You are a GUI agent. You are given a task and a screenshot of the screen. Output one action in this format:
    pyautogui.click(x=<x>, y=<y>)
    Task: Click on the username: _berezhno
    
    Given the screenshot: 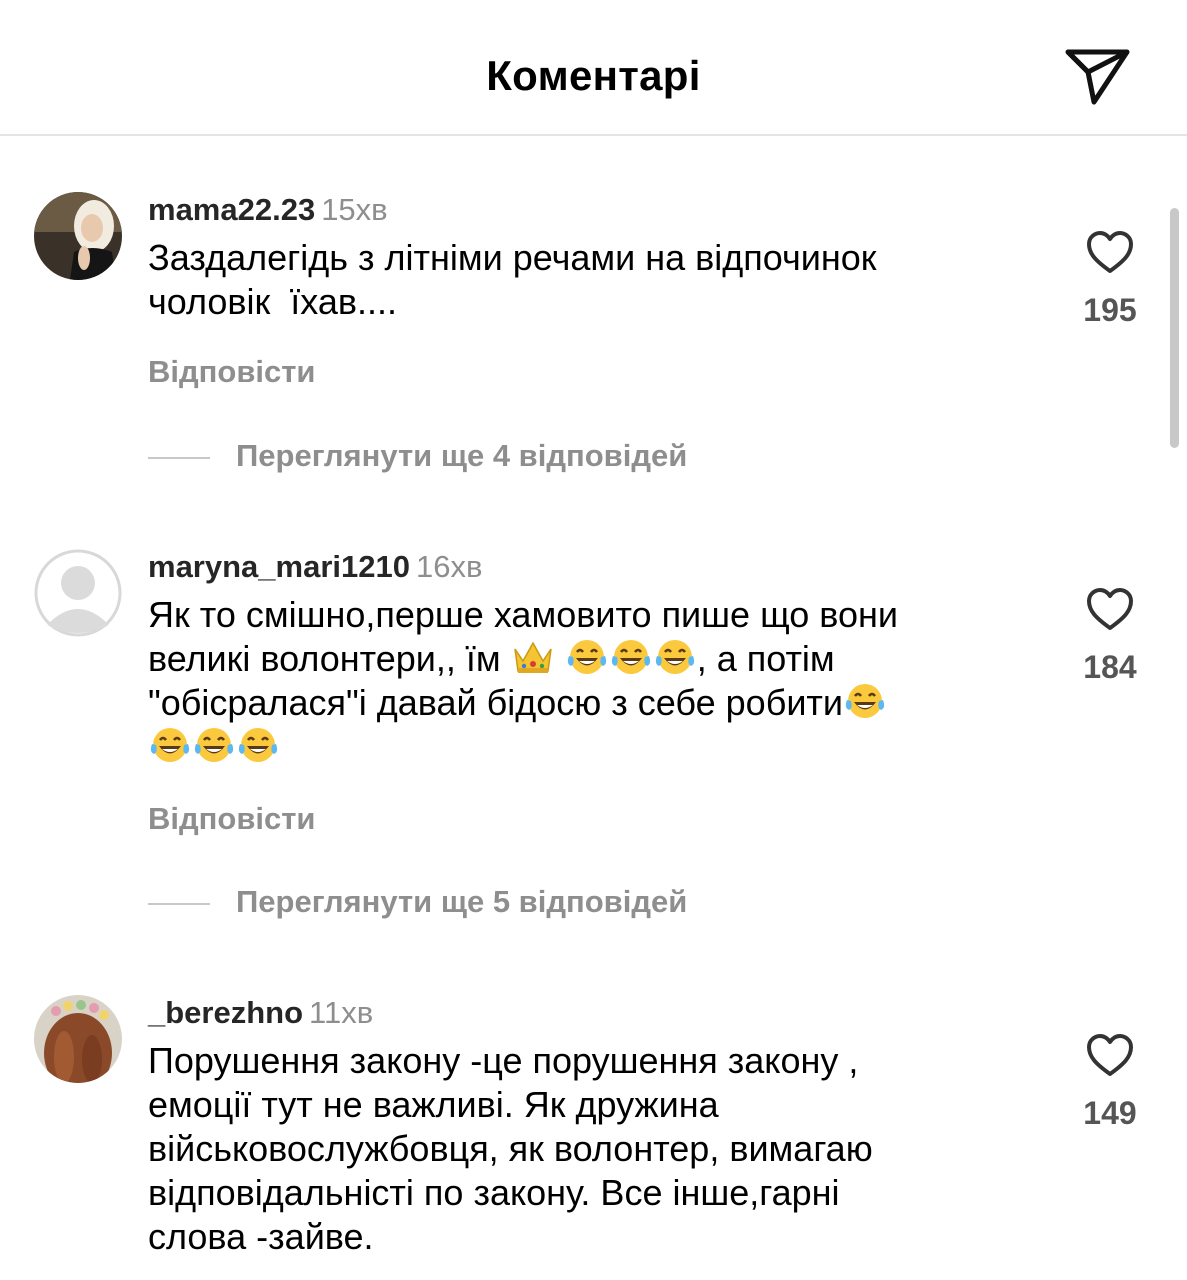 What is the action you would take?
    pyautogui.click(x=225, y=1012)
    